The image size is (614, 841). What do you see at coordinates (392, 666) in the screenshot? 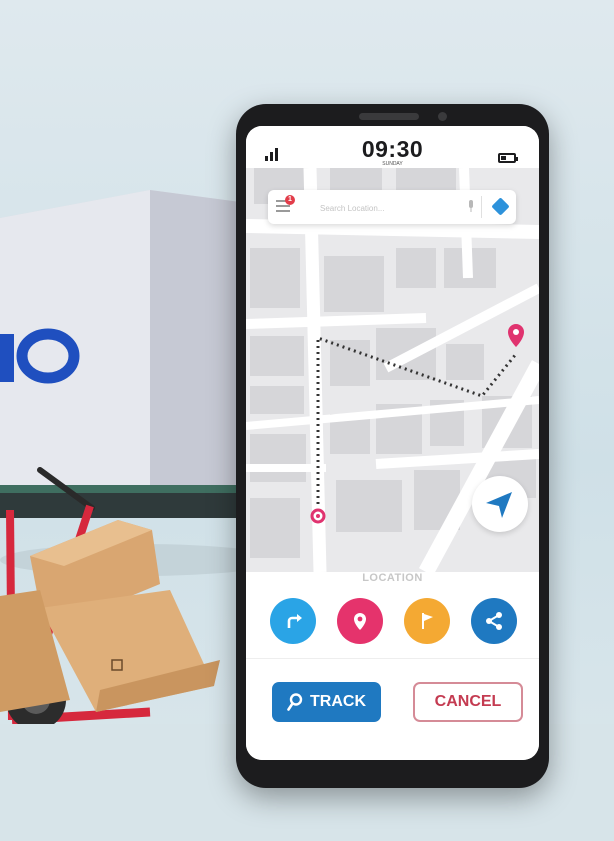
I see `location-panel: LOCATION TRACK CANCEL` at bounding box center [392, 666].